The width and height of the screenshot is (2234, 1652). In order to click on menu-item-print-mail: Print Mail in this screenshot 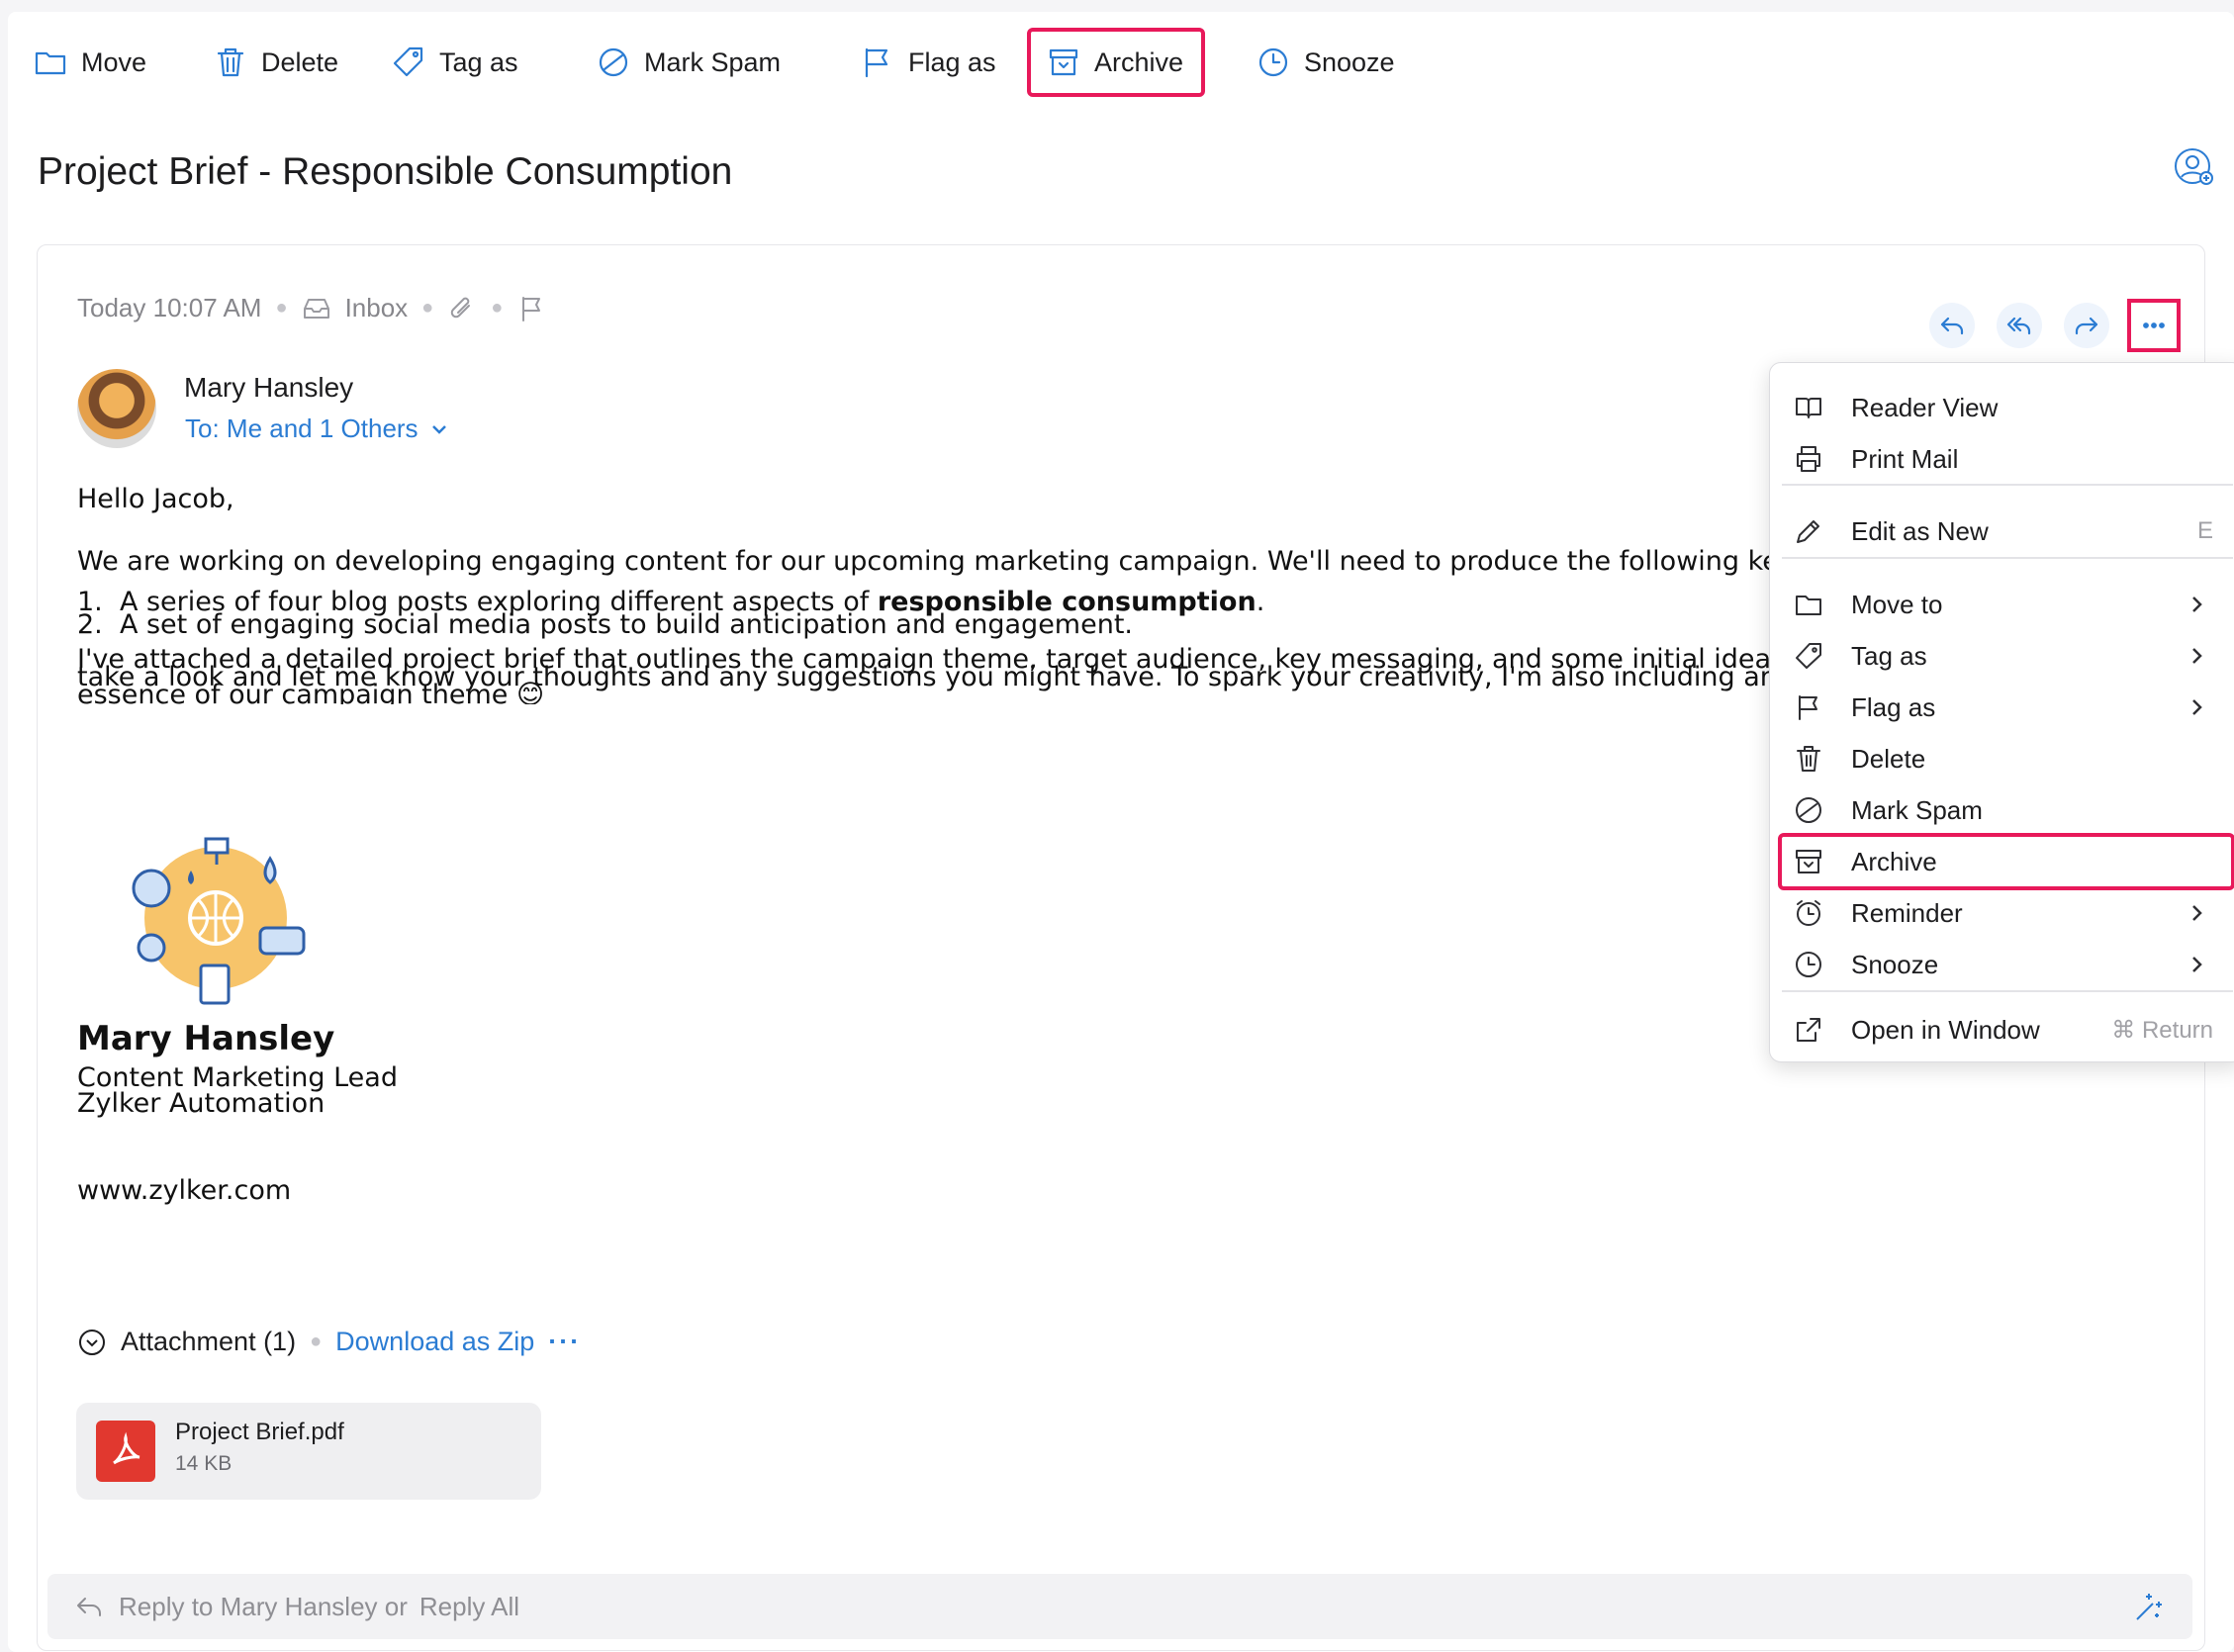, I will do `click(2008, 459)`.